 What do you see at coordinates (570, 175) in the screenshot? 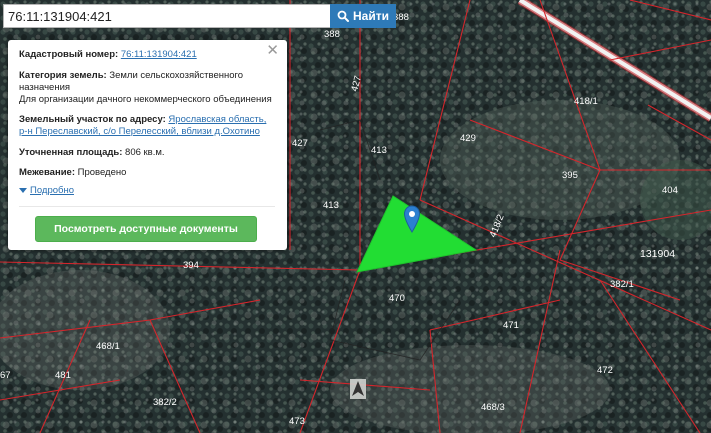
I see `parcel-label: 395` at bounding box center [570, 175].